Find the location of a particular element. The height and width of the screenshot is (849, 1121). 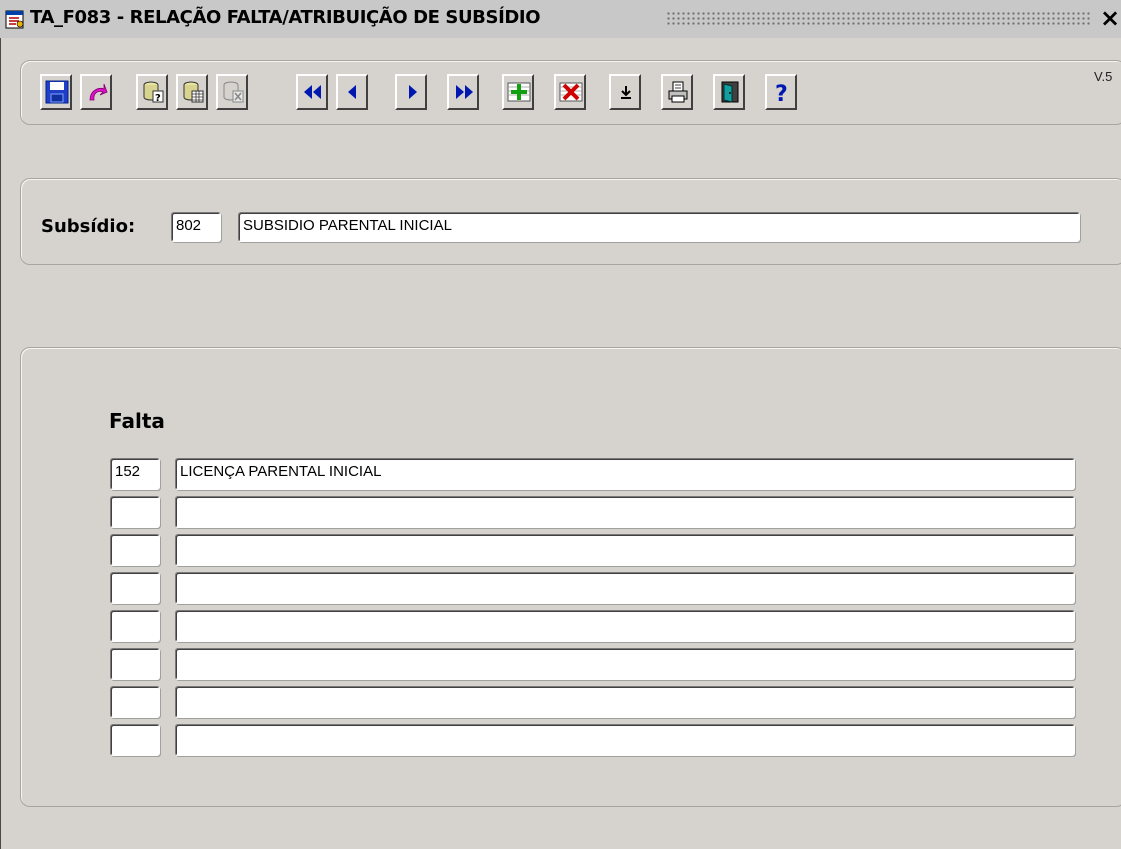

previous-record-button is located at coordinates (352, 92).